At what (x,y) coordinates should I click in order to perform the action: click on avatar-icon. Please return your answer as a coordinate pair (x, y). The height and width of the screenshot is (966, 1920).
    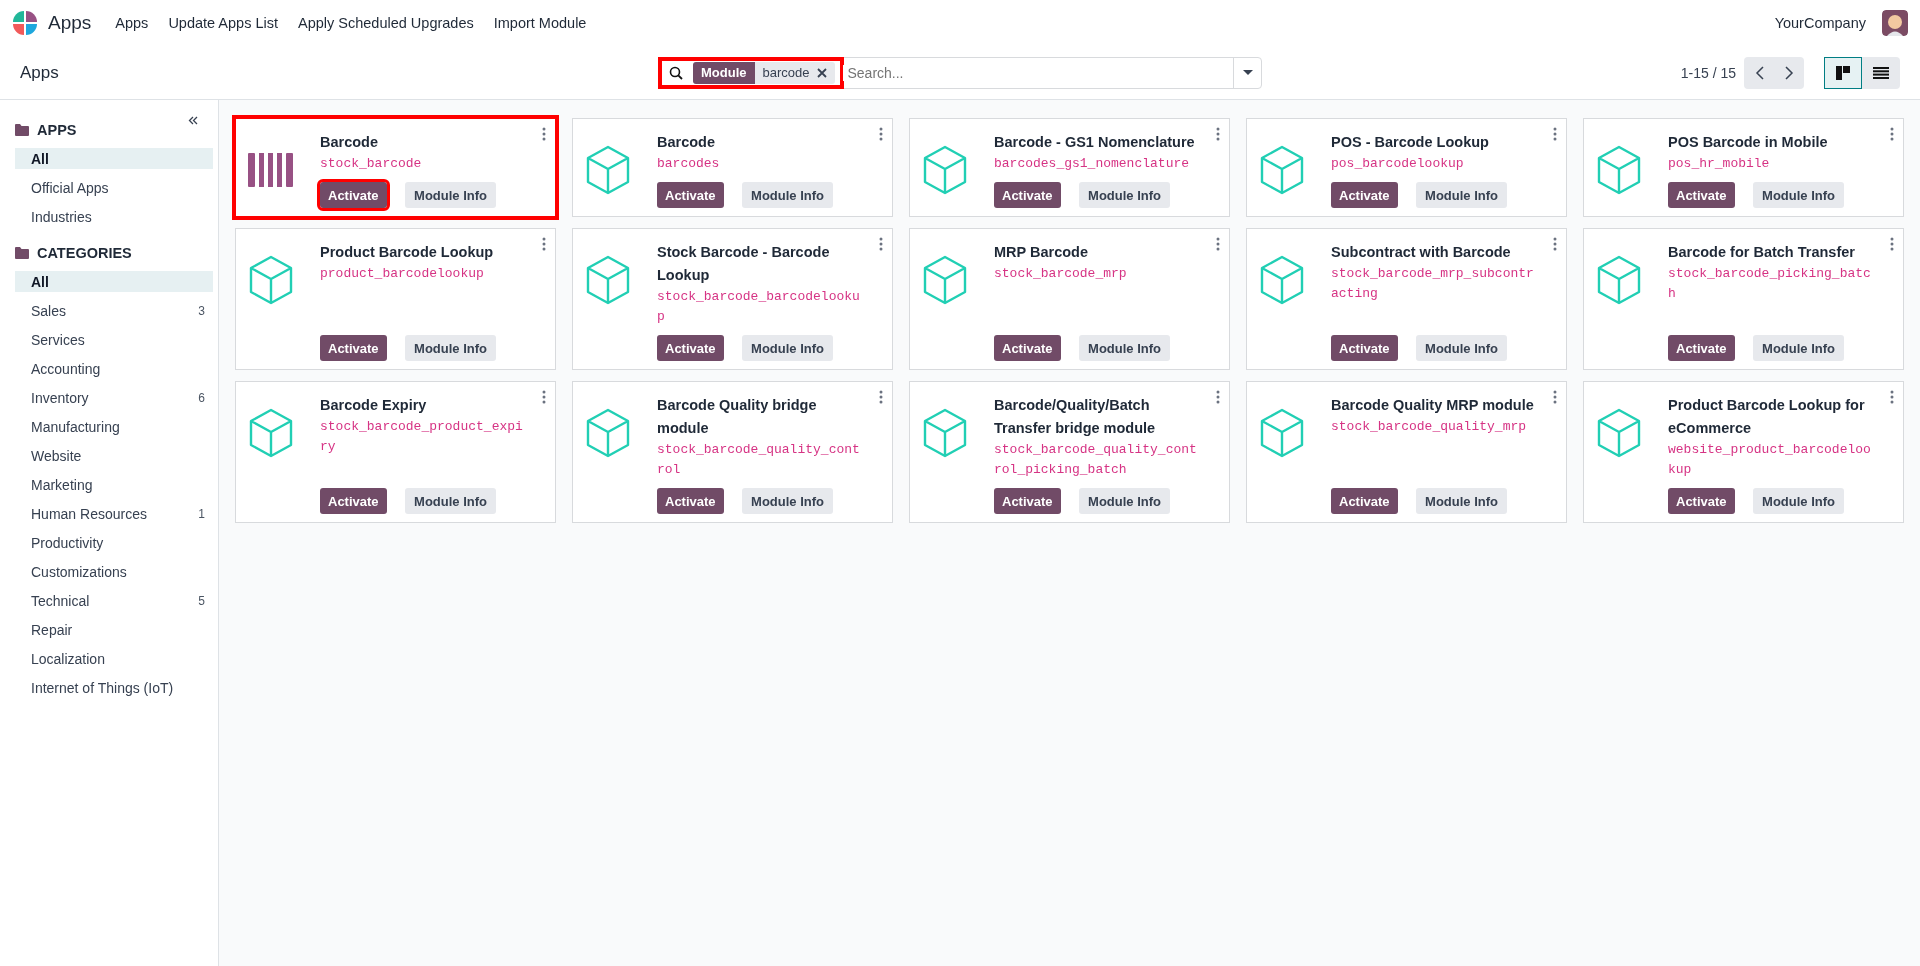
    Looking at the image, I should click on (1895, 23).